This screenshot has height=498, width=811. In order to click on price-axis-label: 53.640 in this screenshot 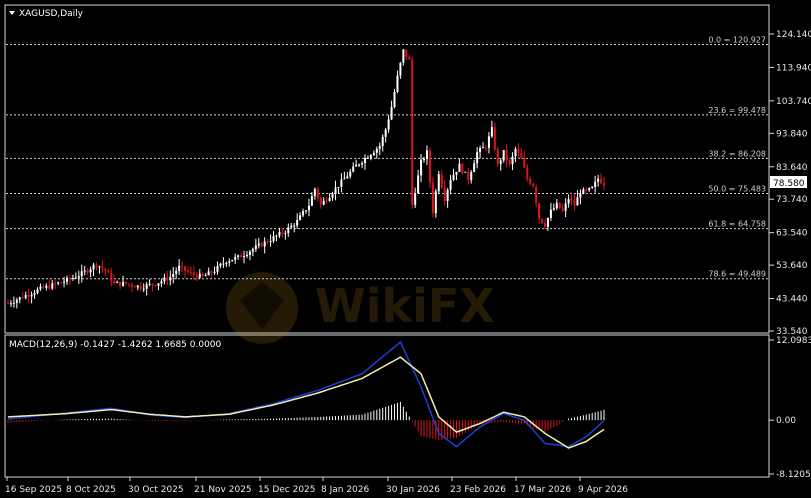, I will do `click(792, 266)`.